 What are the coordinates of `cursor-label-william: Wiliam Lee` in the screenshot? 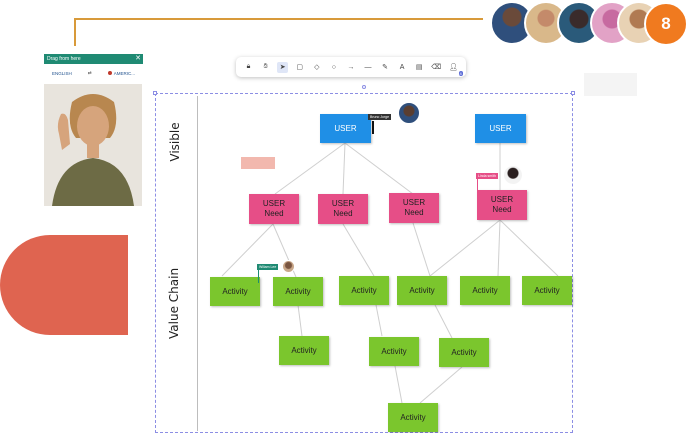 It's located at (268, 267).